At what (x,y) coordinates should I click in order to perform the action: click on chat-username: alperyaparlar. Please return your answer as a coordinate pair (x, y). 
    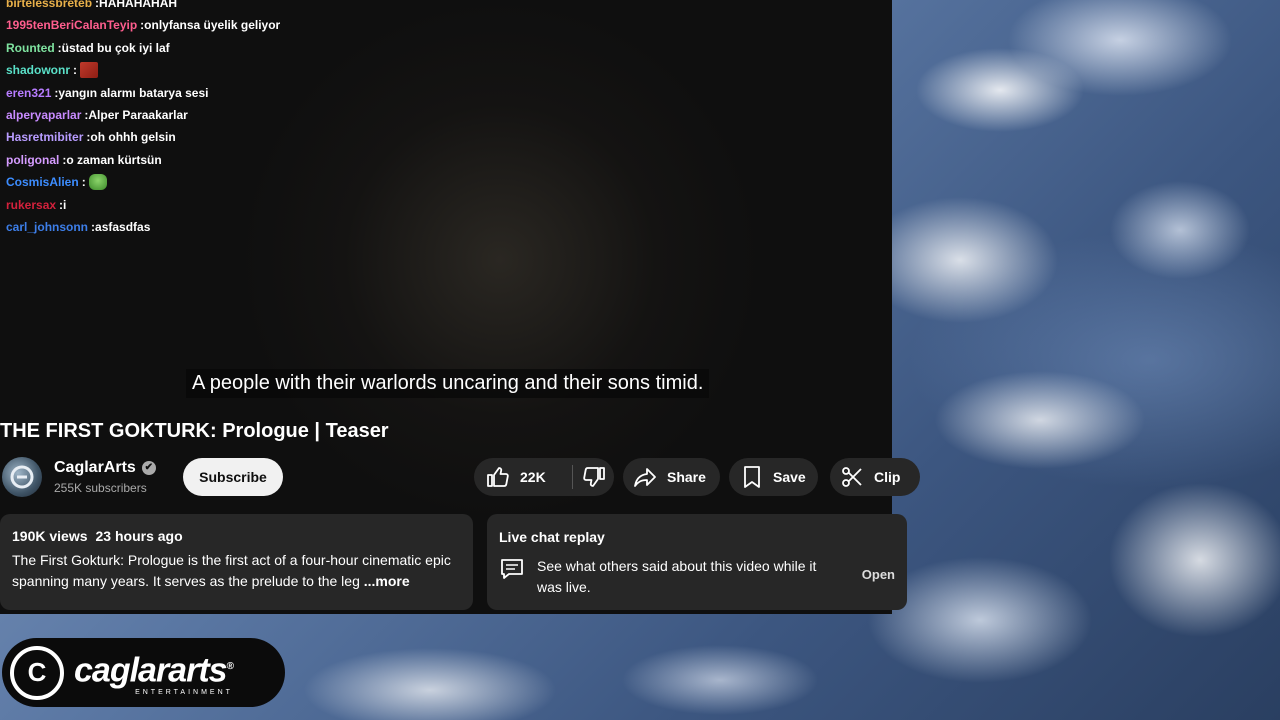
    Looking at the image, I should click on (43, 115).